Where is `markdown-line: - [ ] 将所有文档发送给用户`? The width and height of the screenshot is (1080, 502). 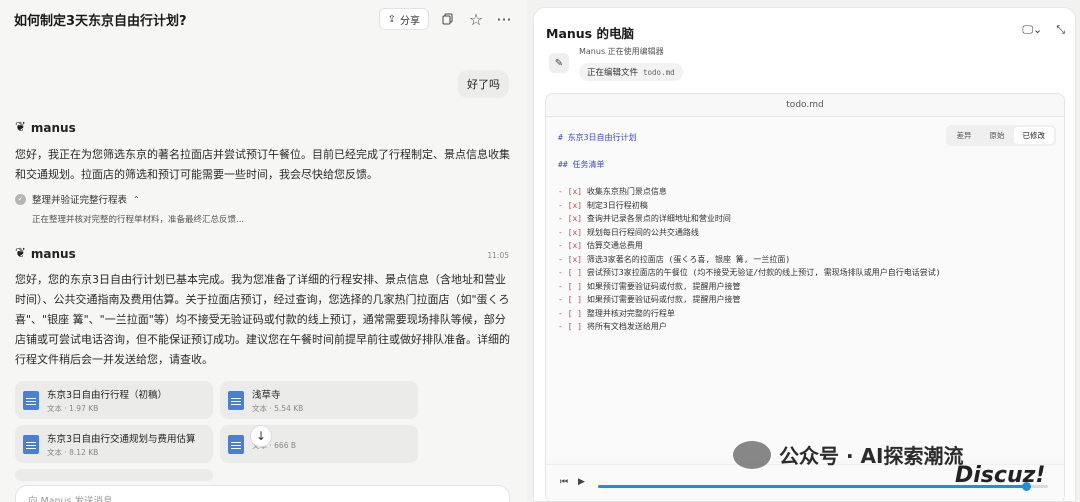
markdown-line: - [ ] 将所有文档发送给用户 is located at coordinates (749, 328).